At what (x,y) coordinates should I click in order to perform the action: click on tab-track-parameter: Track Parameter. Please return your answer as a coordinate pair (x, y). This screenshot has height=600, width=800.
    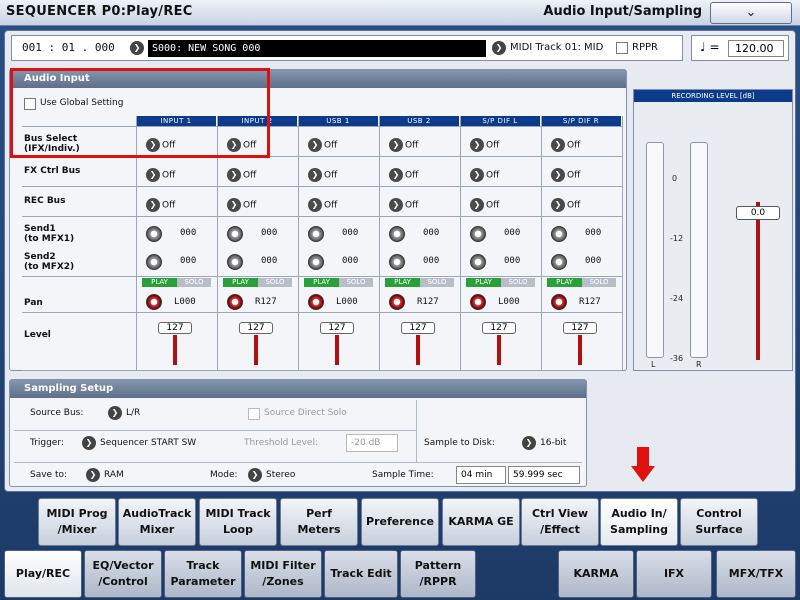
    Looking at the image, I should click on (203, 574).